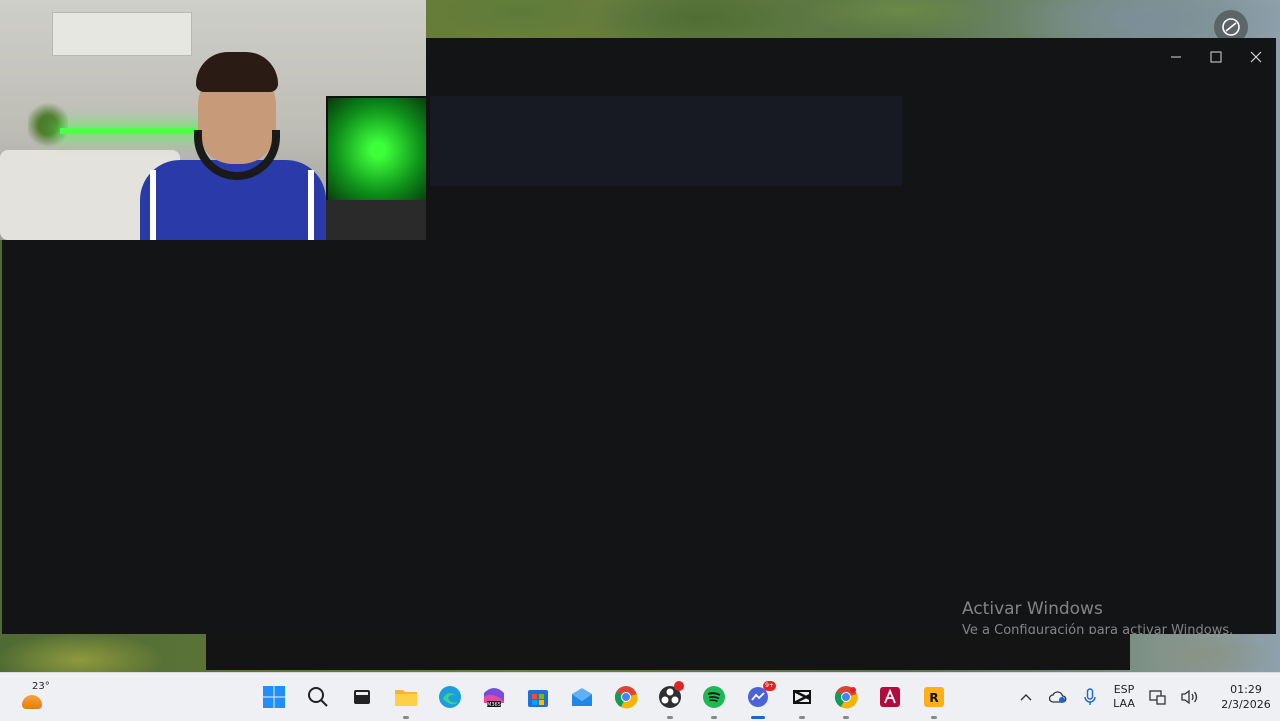 The width and height of the screenshot is (1280, 721). I want to click on clock-date: 2/3/2026, so click(1246, 704).